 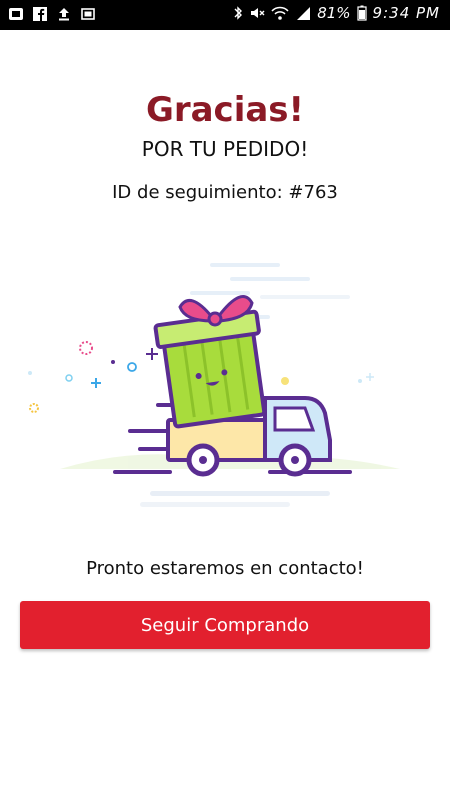 I want to click on tracking-id-line: ID de seguimiento: #763, so click(x=225, y=192).